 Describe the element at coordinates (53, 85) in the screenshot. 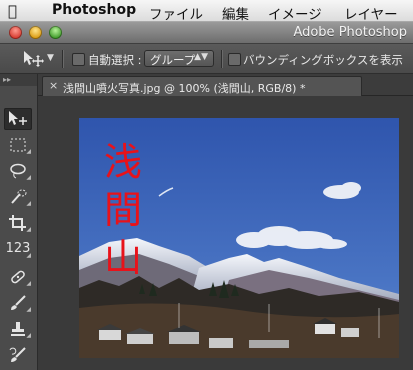

I see `close-tab-icon: ×` at that location.